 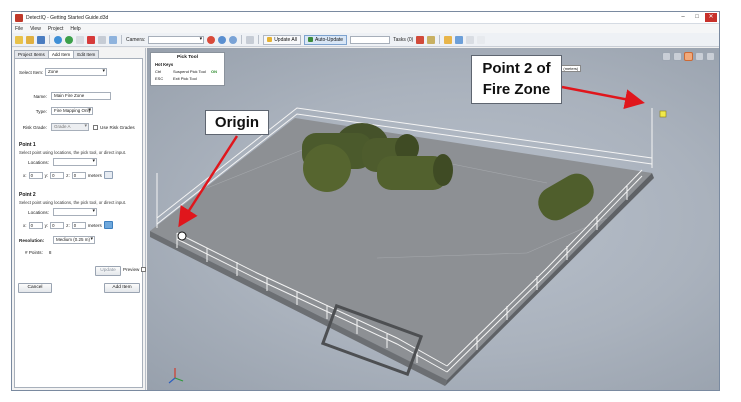 I want to click on properties-icon, so click(x=470, y=39).